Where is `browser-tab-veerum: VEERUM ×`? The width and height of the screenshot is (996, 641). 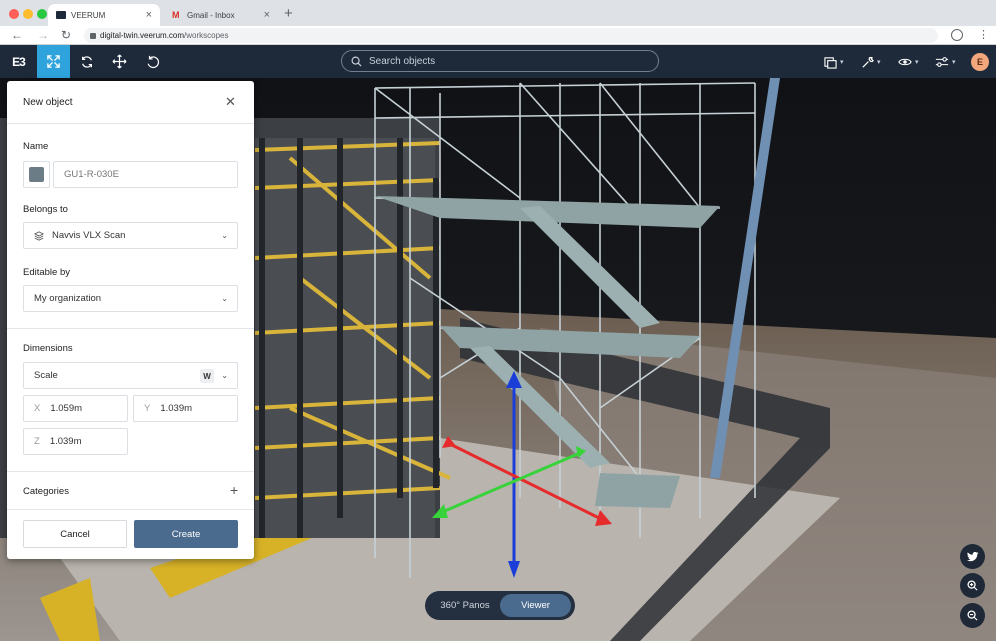
browser-tab-veerum: VEERUM × is located at coordinates (104, 15).